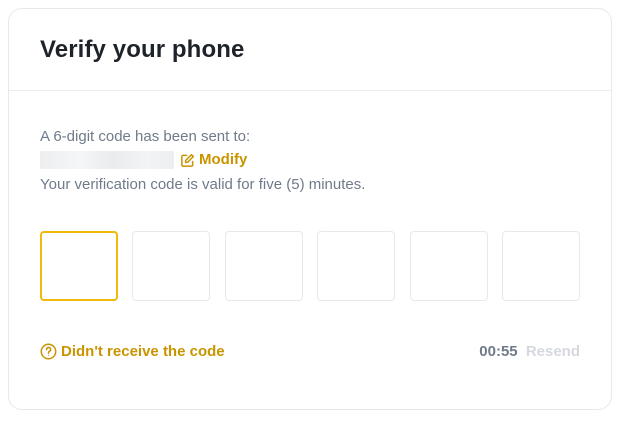  Describe the element at coordinates (553, 351) in the screenshot. I see `resend-button: Resend` at that location.